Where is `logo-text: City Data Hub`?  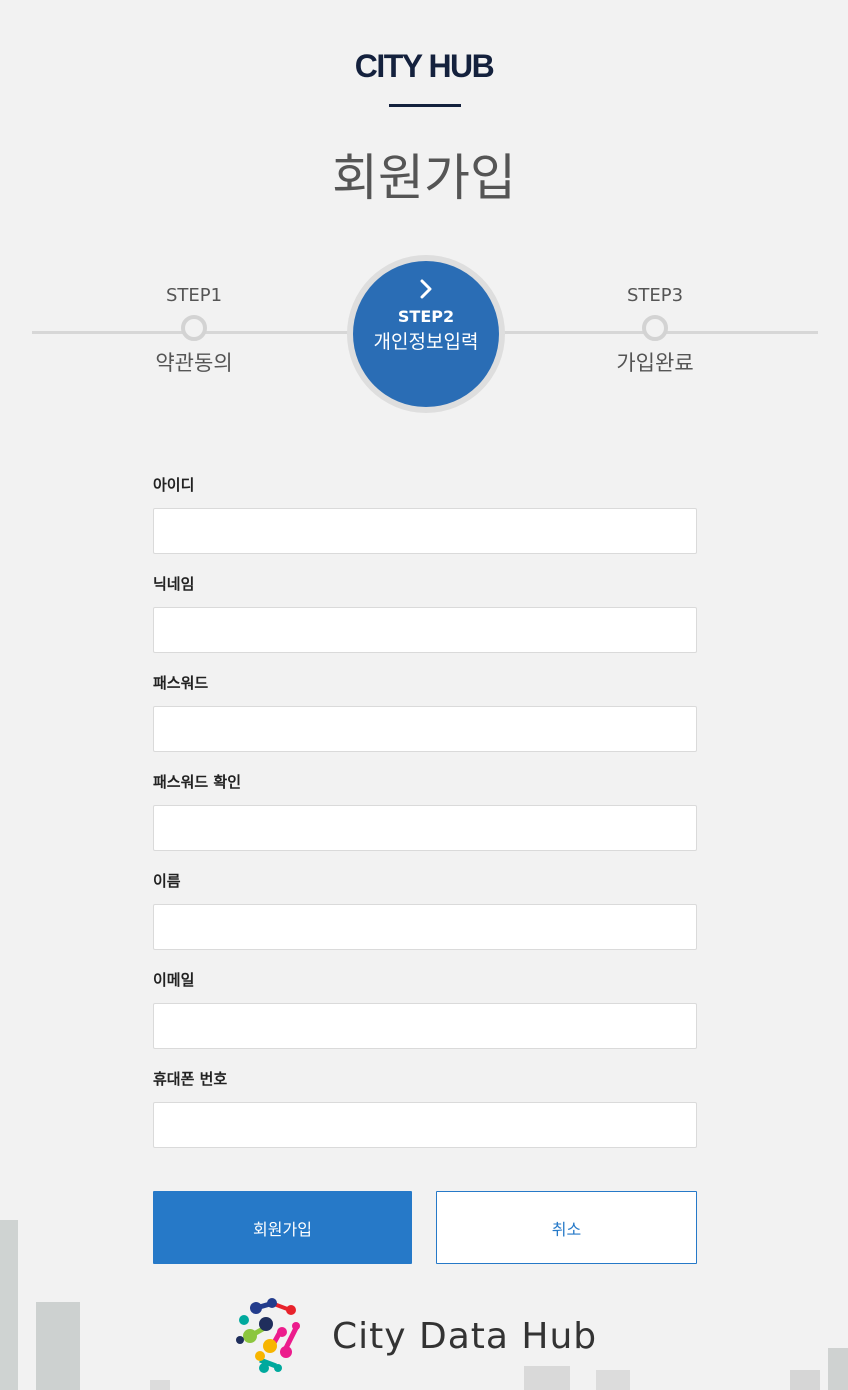
logo-text: City Data Hub is located at coordinates (465, 1336).